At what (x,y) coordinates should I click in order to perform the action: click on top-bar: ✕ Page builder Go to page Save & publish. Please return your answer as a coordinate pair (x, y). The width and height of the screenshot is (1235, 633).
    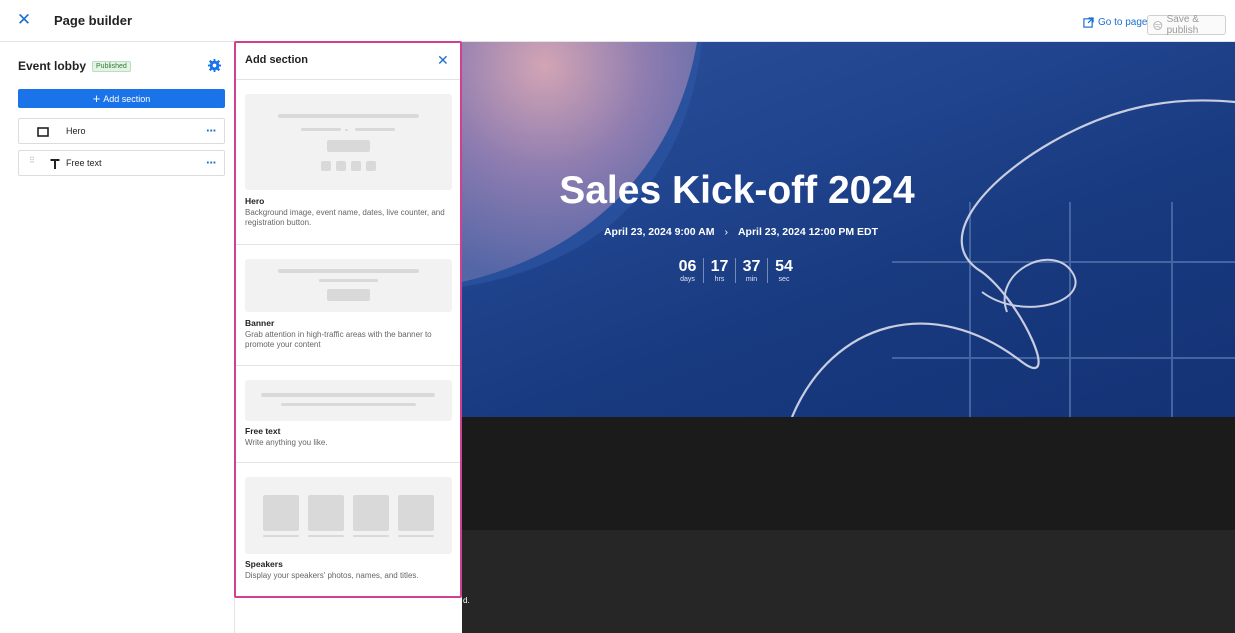
    Looking at the image, I should click on (617, 21).